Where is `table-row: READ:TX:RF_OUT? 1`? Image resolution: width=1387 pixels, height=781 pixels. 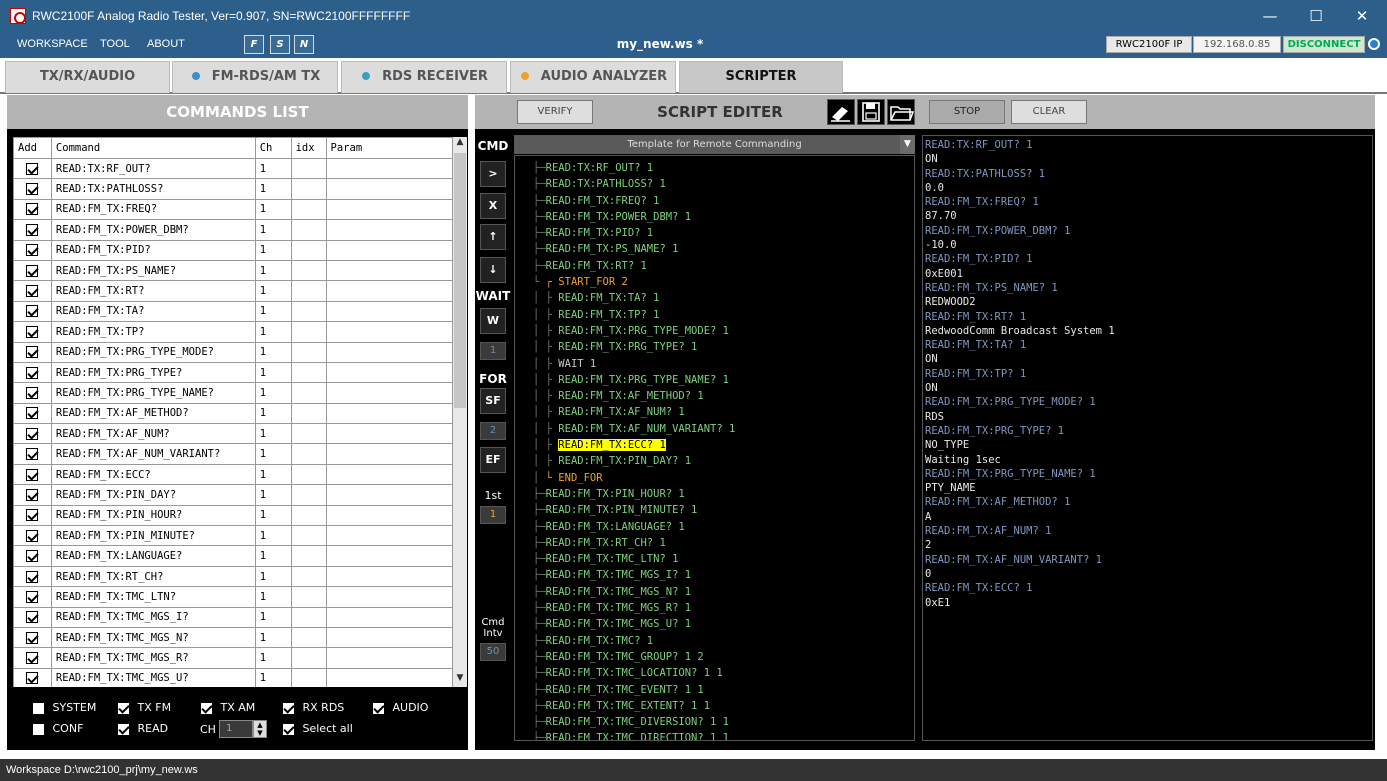 table-row: READ:TX:RF_OUT? 1 is located at coordinates (233, 168).